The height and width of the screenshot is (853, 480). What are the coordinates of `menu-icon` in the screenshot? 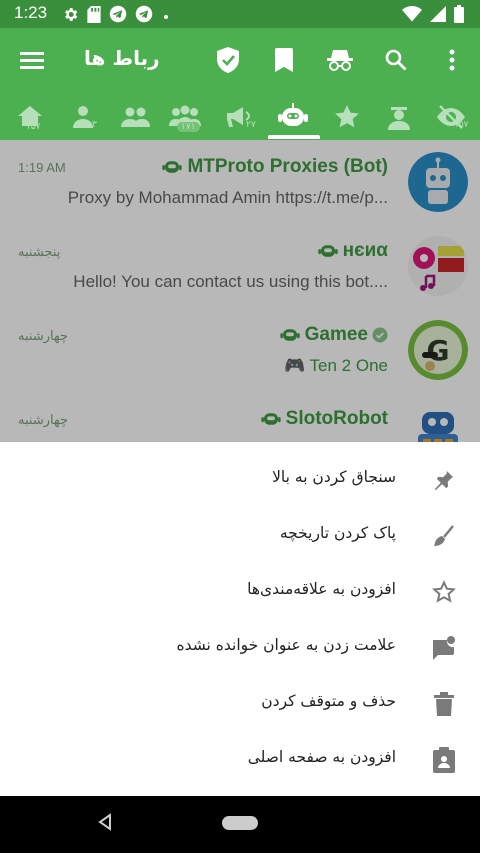 It's located at (32, 60).